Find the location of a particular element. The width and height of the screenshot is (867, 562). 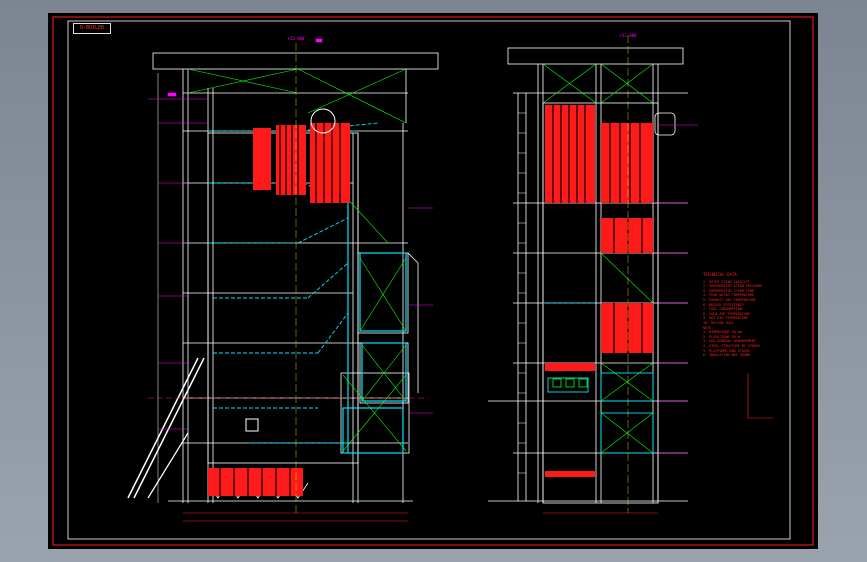

ladder-rungs is located at coordinates (522, 293).